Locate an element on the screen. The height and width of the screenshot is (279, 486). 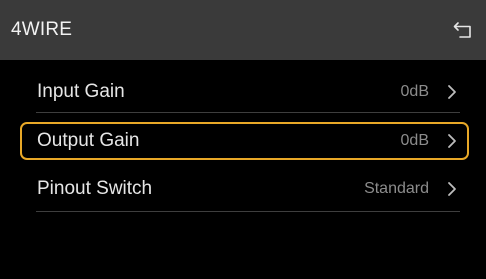
menu-item-label: Output Gain is located at coordinates (88, 140).